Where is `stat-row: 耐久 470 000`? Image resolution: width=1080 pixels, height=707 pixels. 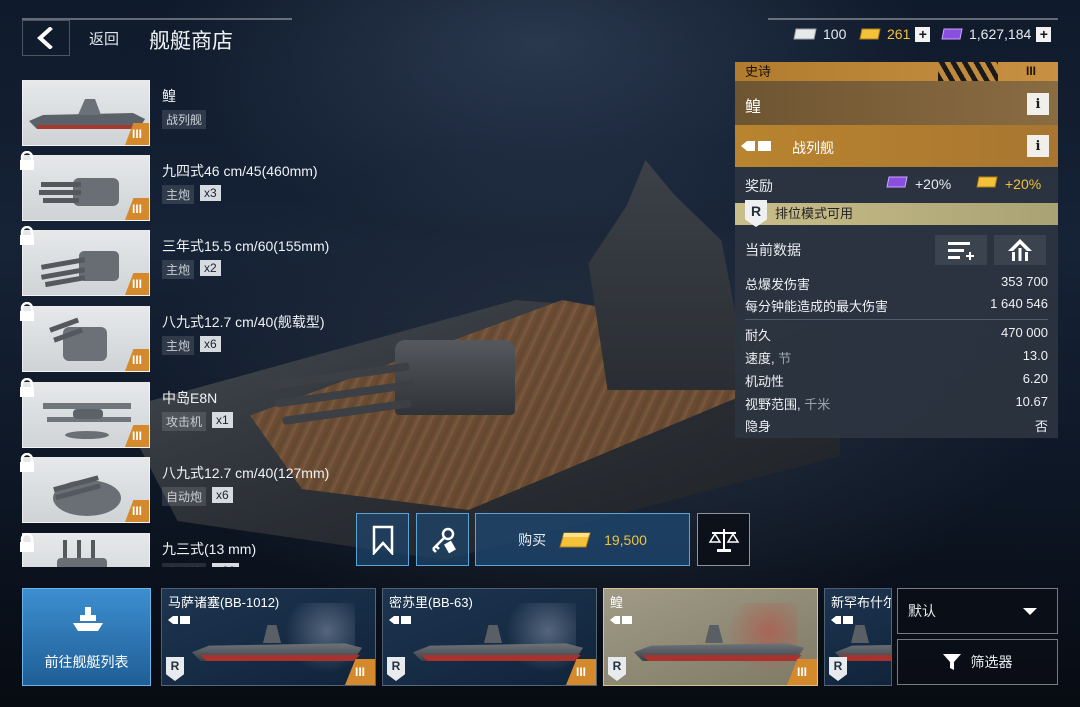
stat-row: 耐久 470 000 is located at coordinates (896, 334).